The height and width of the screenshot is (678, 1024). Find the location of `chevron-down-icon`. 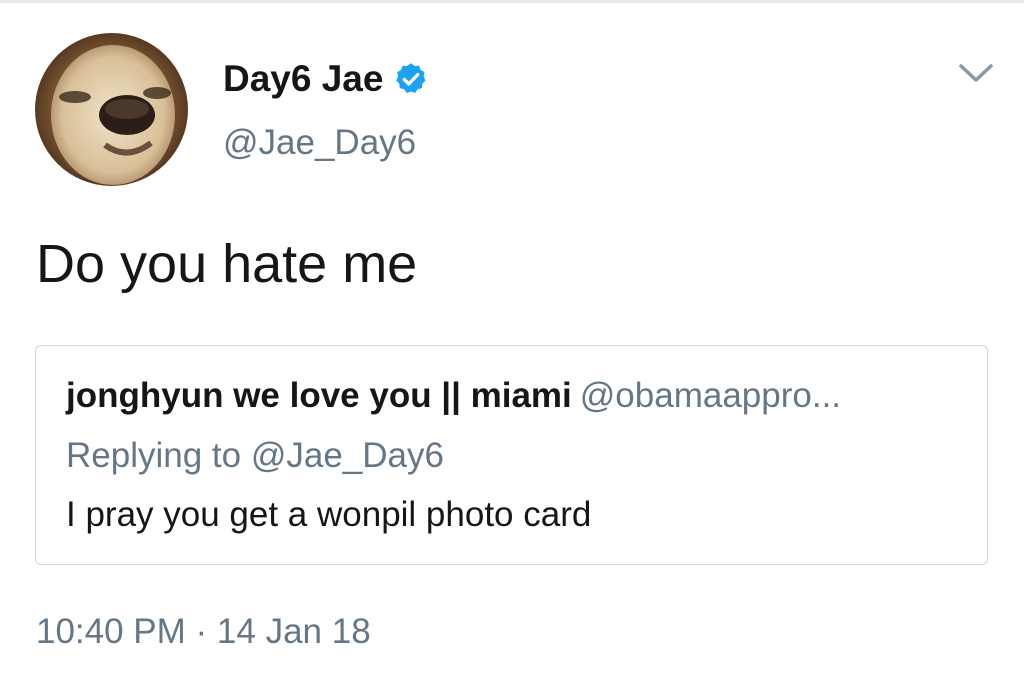

chevron-down-icon is located at coordinates (976, 74).